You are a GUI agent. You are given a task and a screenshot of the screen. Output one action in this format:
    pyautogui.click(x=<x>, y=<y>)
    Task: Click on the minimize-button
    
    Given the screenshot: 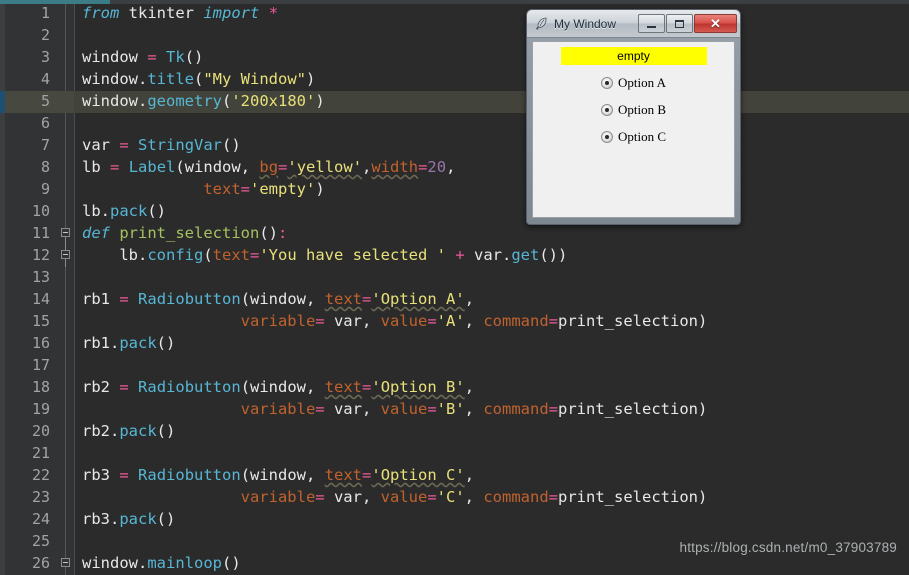 What is the action you would take?
    pyautogui.click(x=651, y=23)
    